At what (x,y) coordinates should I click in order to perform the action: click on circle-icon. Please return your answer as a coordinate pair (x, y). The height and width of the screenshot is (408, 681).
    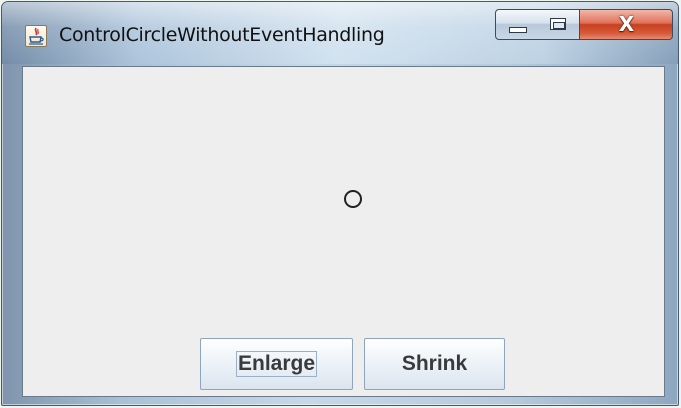
    Looking at the image, I should click on (353, 199).